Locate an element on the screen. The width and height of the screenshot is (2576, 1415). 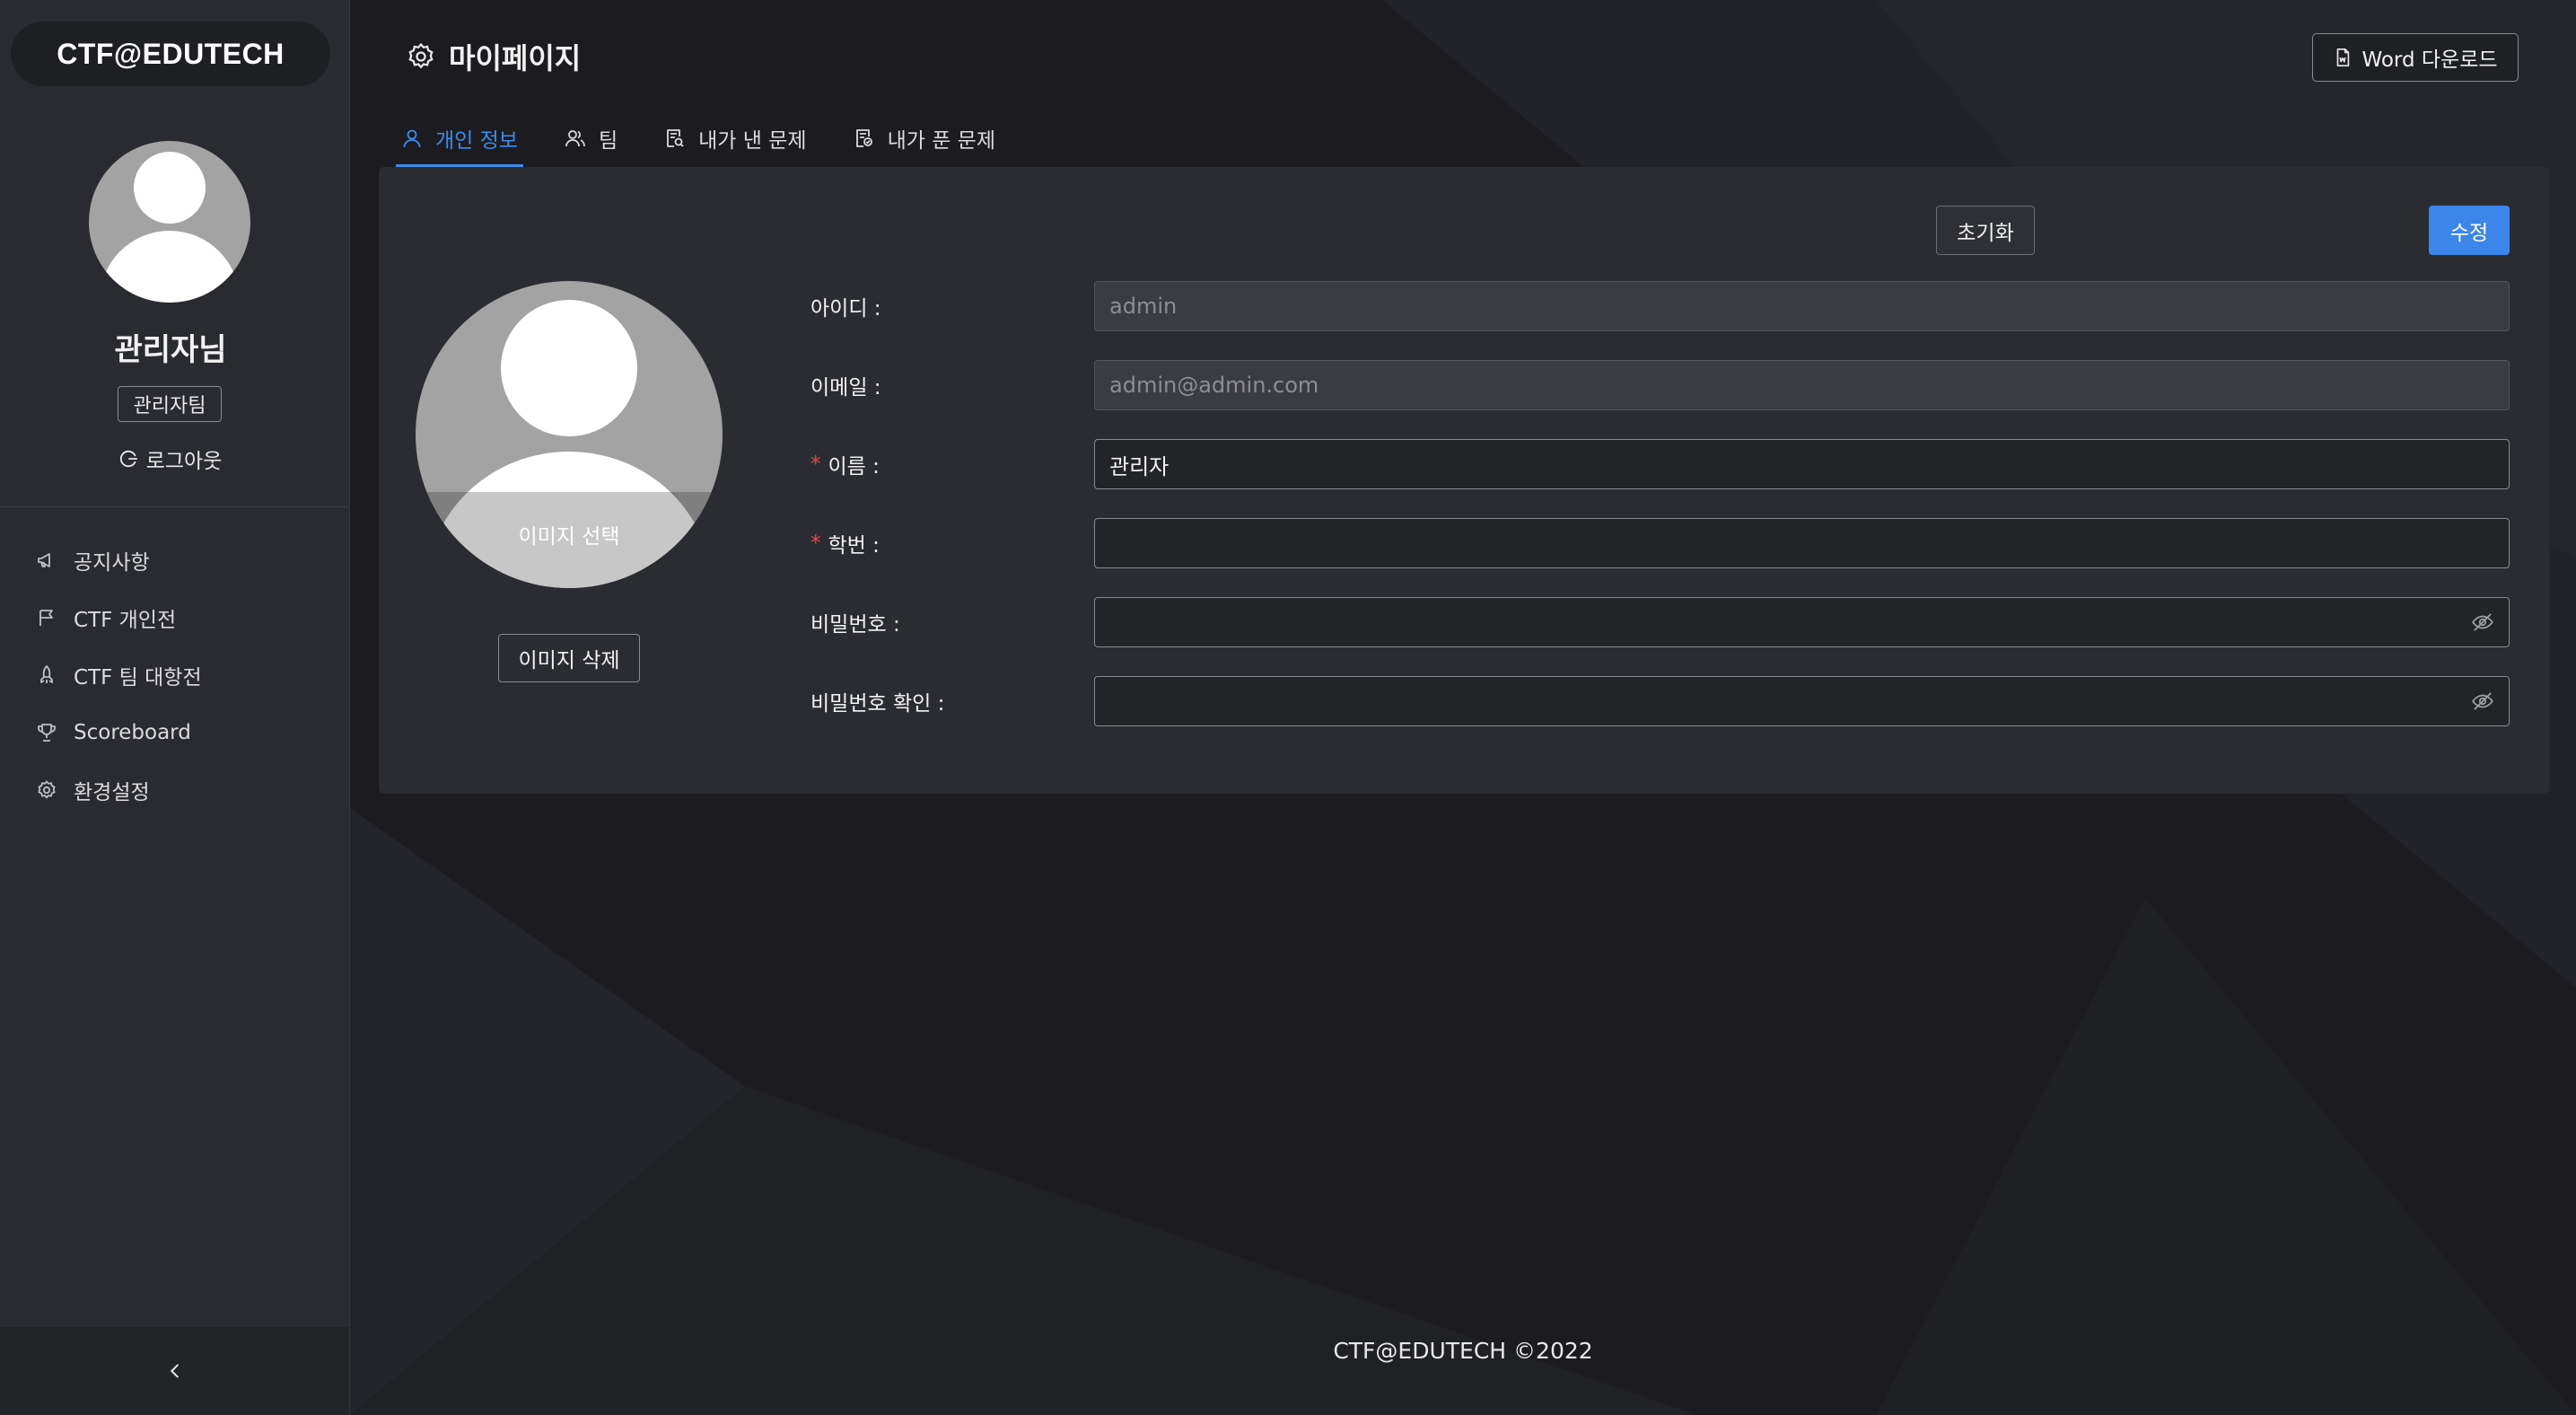
sidebar-item-notice: 공지사항 is located at coordinates (174, 560).